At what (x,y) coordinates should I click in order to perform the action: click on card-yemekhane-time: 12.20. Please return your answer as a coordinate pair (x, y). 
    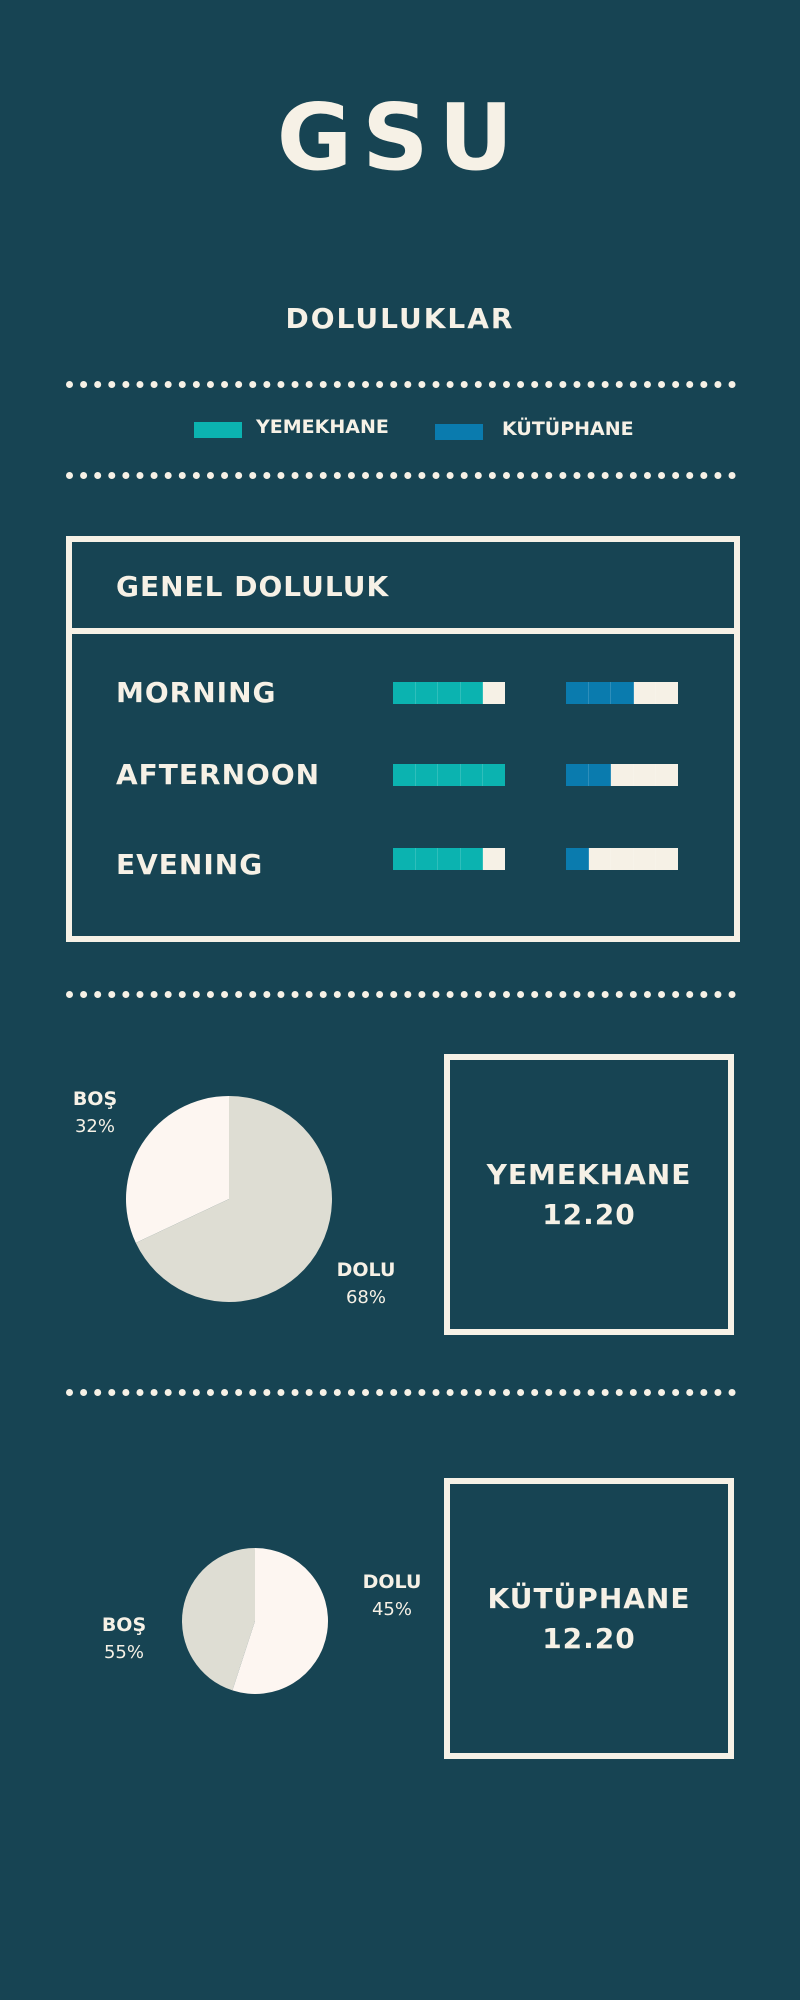
    Looking at the image, I should click on (589, 1214).